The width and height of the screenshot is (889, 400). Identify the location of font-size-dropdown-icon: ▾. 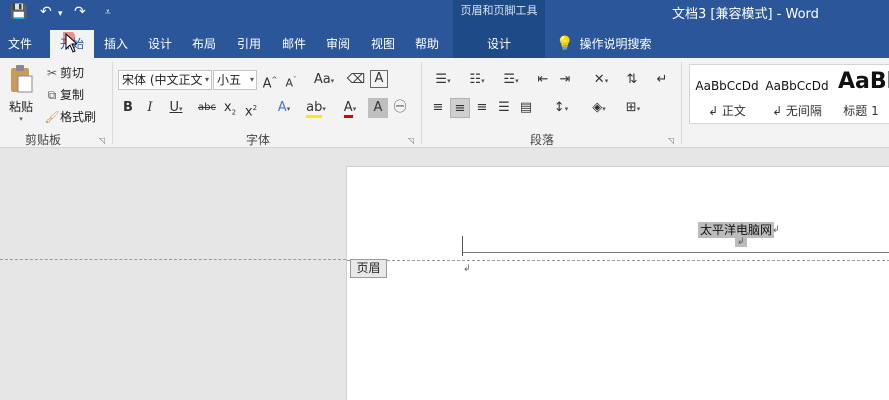
(252, 80).